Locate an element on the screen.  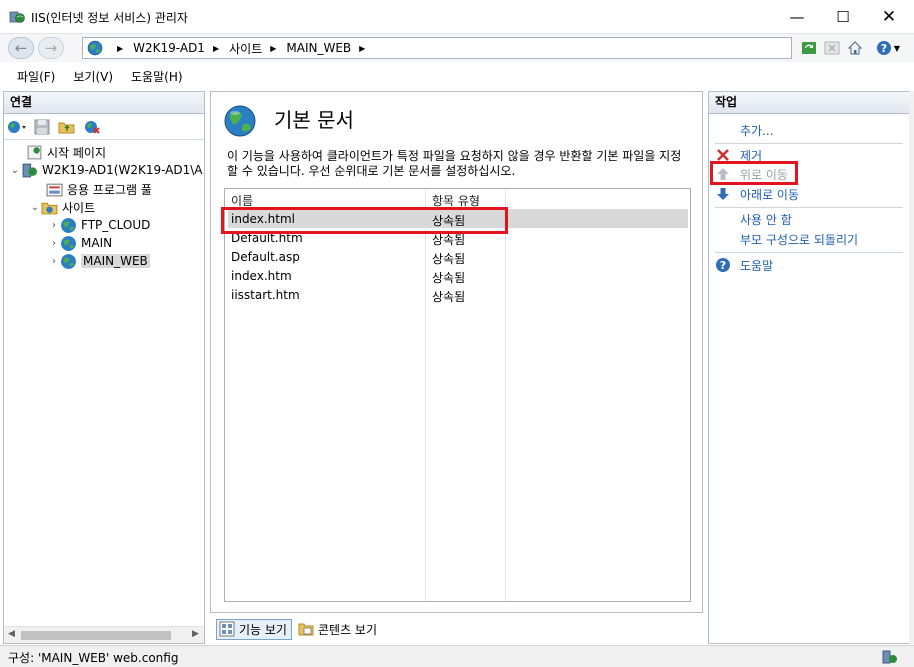
close-button: ✕ is located at coordinates (889, 17).